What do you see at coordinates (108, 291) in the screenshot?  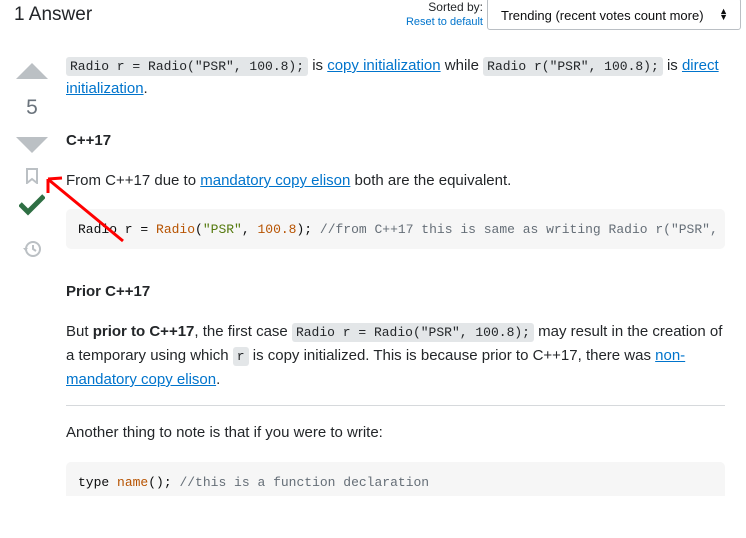 I see `heading-prior-cpp17: Prior C++17` at bounding box center [108, 291].